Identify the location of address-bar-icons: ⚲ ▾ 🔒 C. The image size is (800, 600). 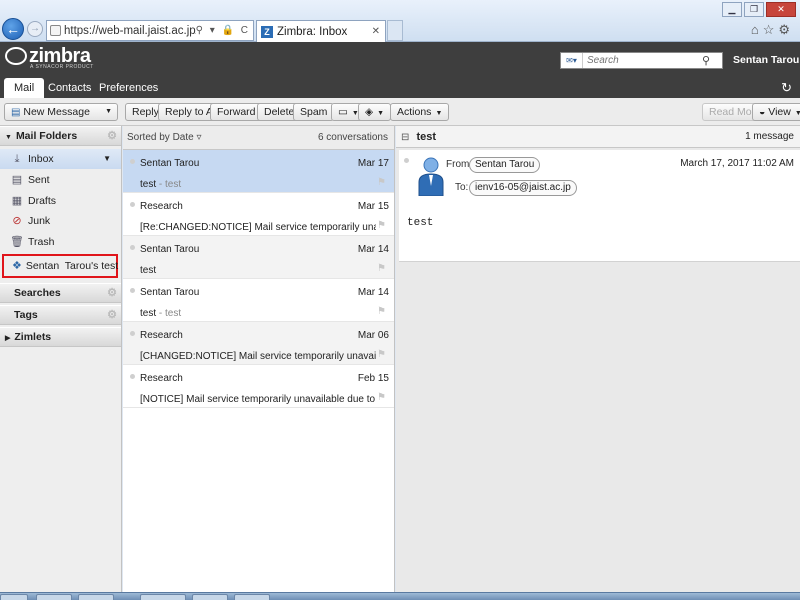
(224, 30).